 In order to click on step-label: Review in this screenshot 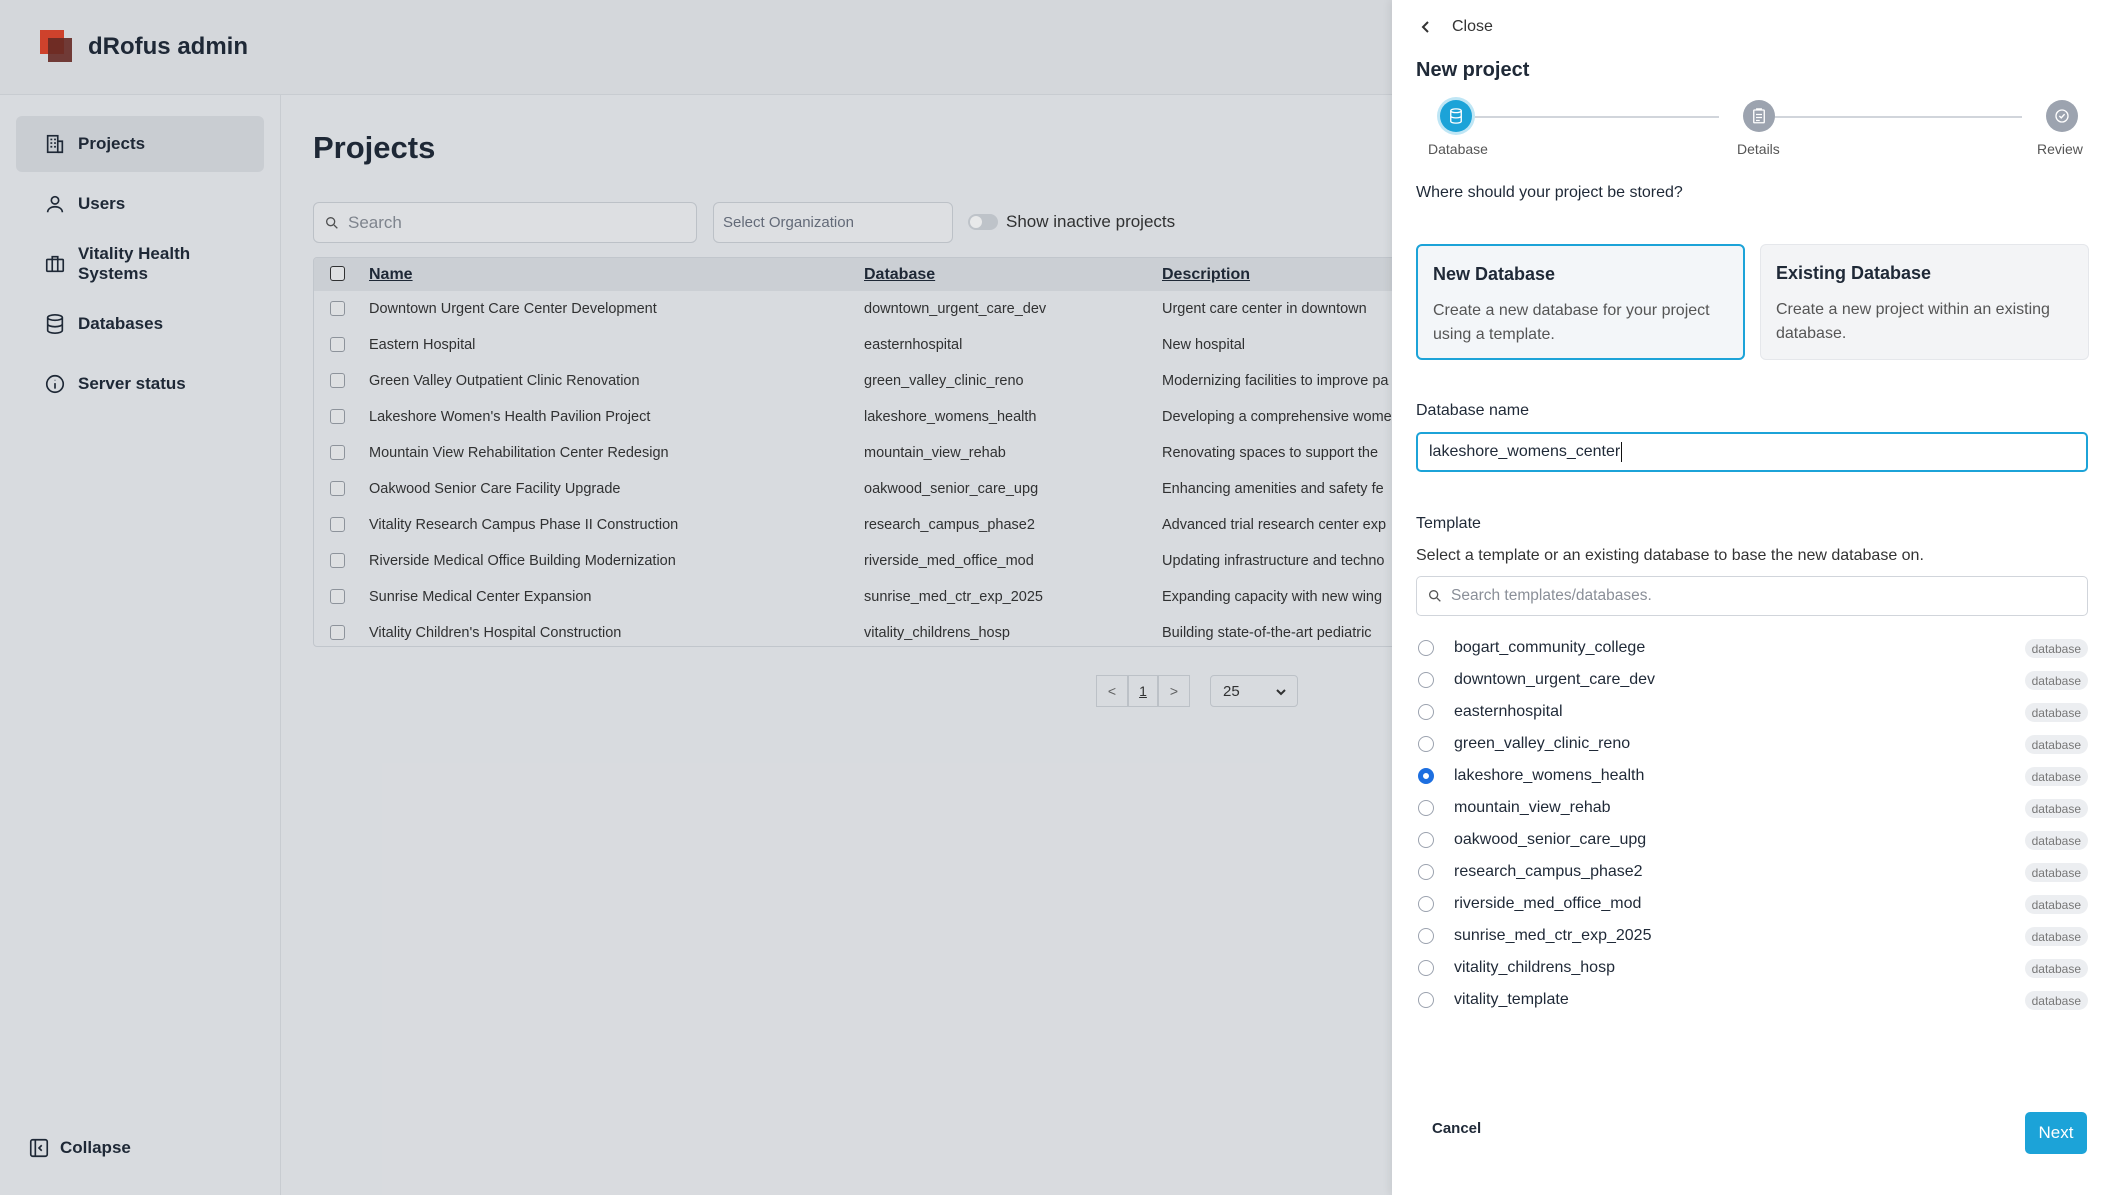, I will do `click(2060, 149)`.